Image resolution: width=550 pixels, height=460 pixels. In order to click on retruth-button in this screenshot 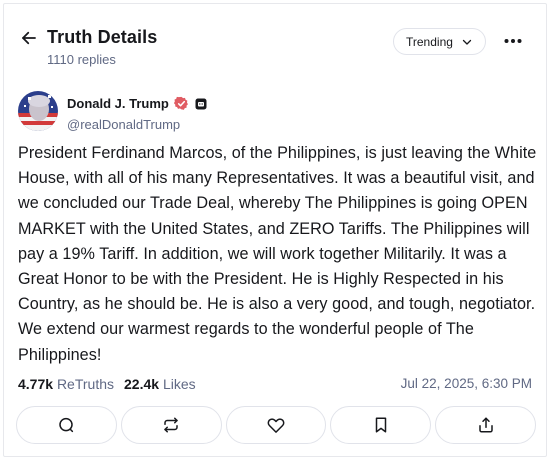, I will do `click(171, 425)`.